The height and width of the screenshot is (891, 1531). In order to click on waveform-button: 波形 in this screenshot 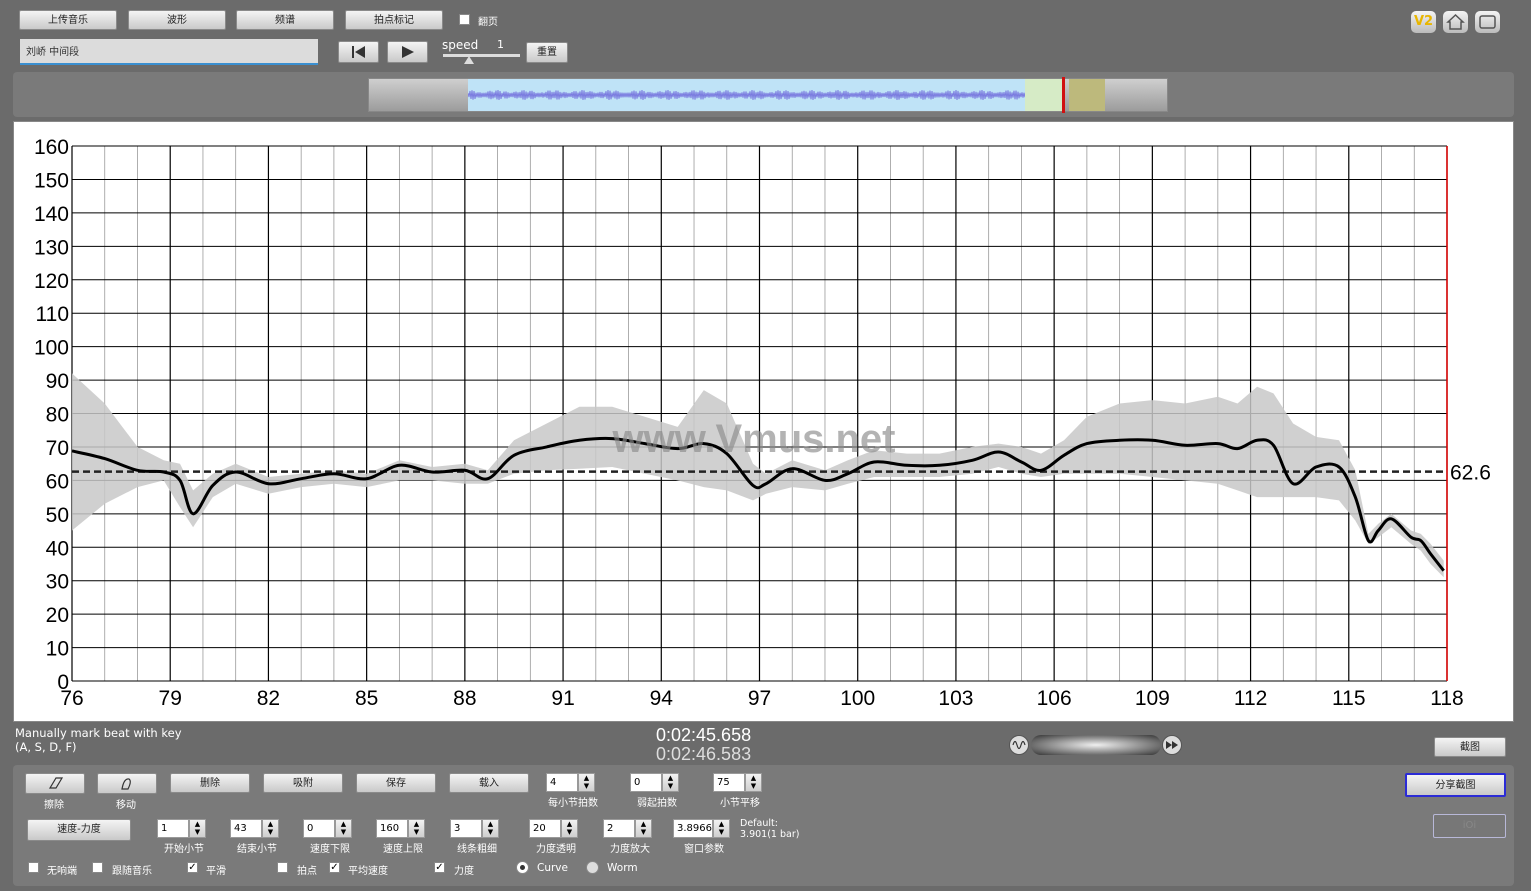, I will do `click(177, 20)`.